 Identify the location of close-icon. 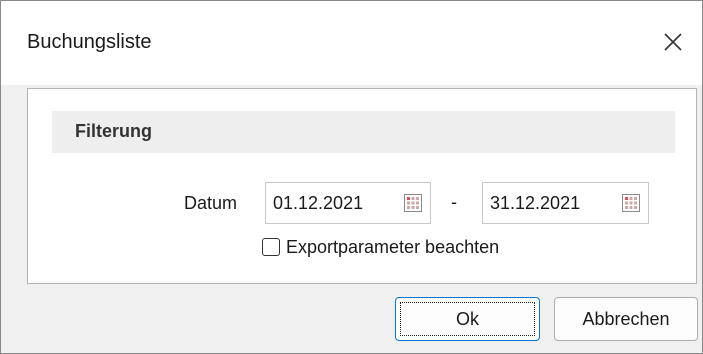
(673, 42).